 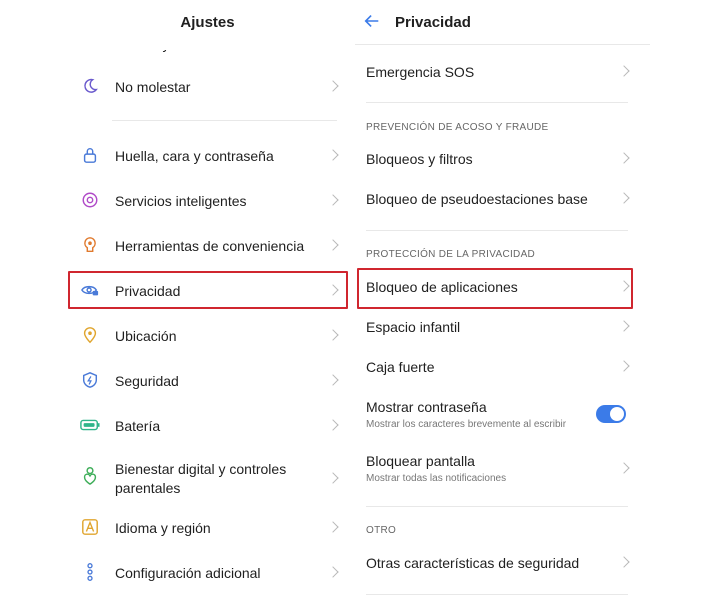 I want to click on settings-item-language: Idioma y región, so click(x=177, y=527).